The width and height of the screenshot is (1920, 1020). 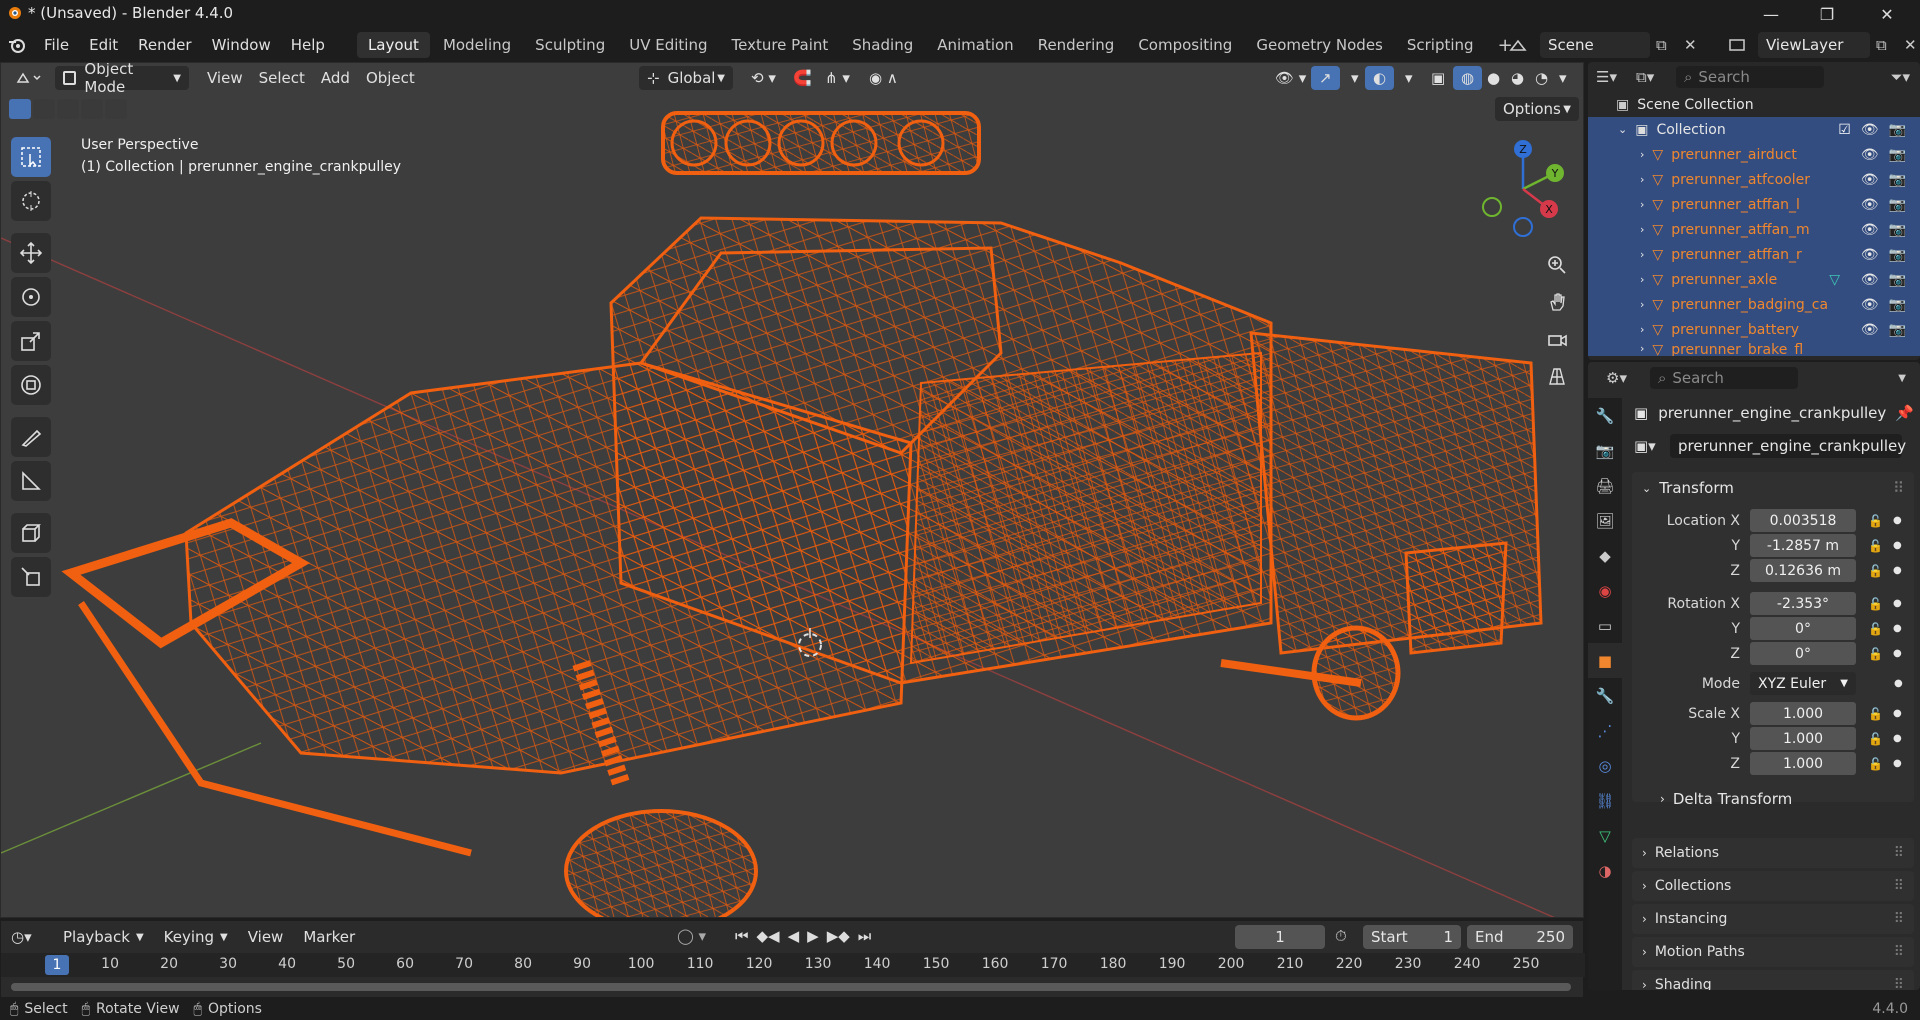 I want to click on list-item: › ▽ prerunner_badging_ca 👁 📷, so click(x=1754, y=304).